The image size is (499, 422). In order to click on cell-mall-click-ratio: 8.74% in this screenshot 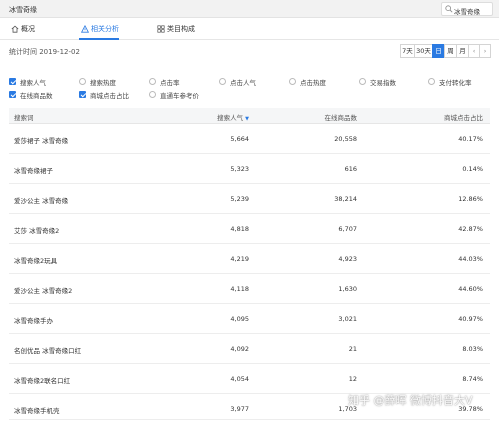, I will do `click(472, 379)`.